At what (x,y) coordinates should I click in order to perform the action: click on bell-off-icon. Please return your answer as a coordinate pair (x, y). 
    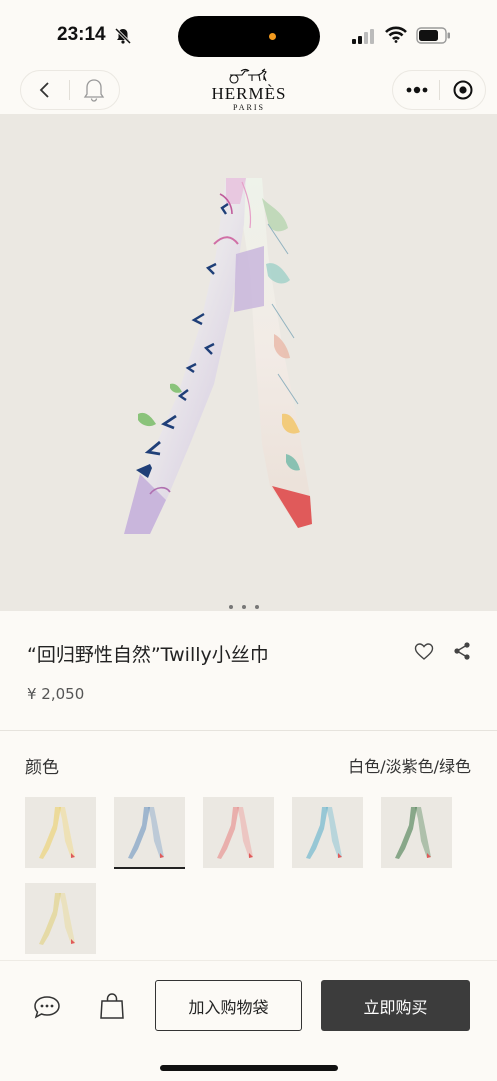
    Looking at the image, I should click on (123, 38).